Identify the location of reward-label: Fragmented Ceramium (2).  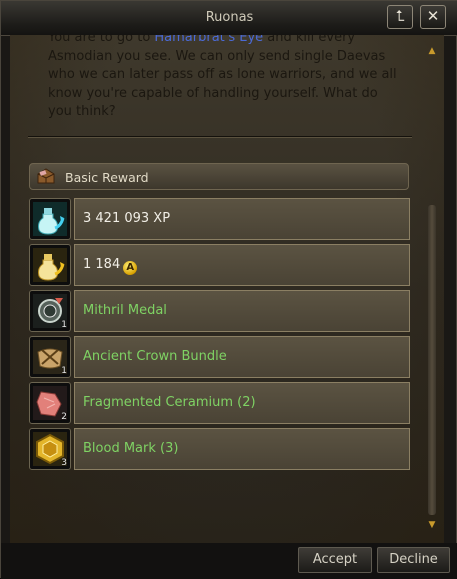
(169, 402).